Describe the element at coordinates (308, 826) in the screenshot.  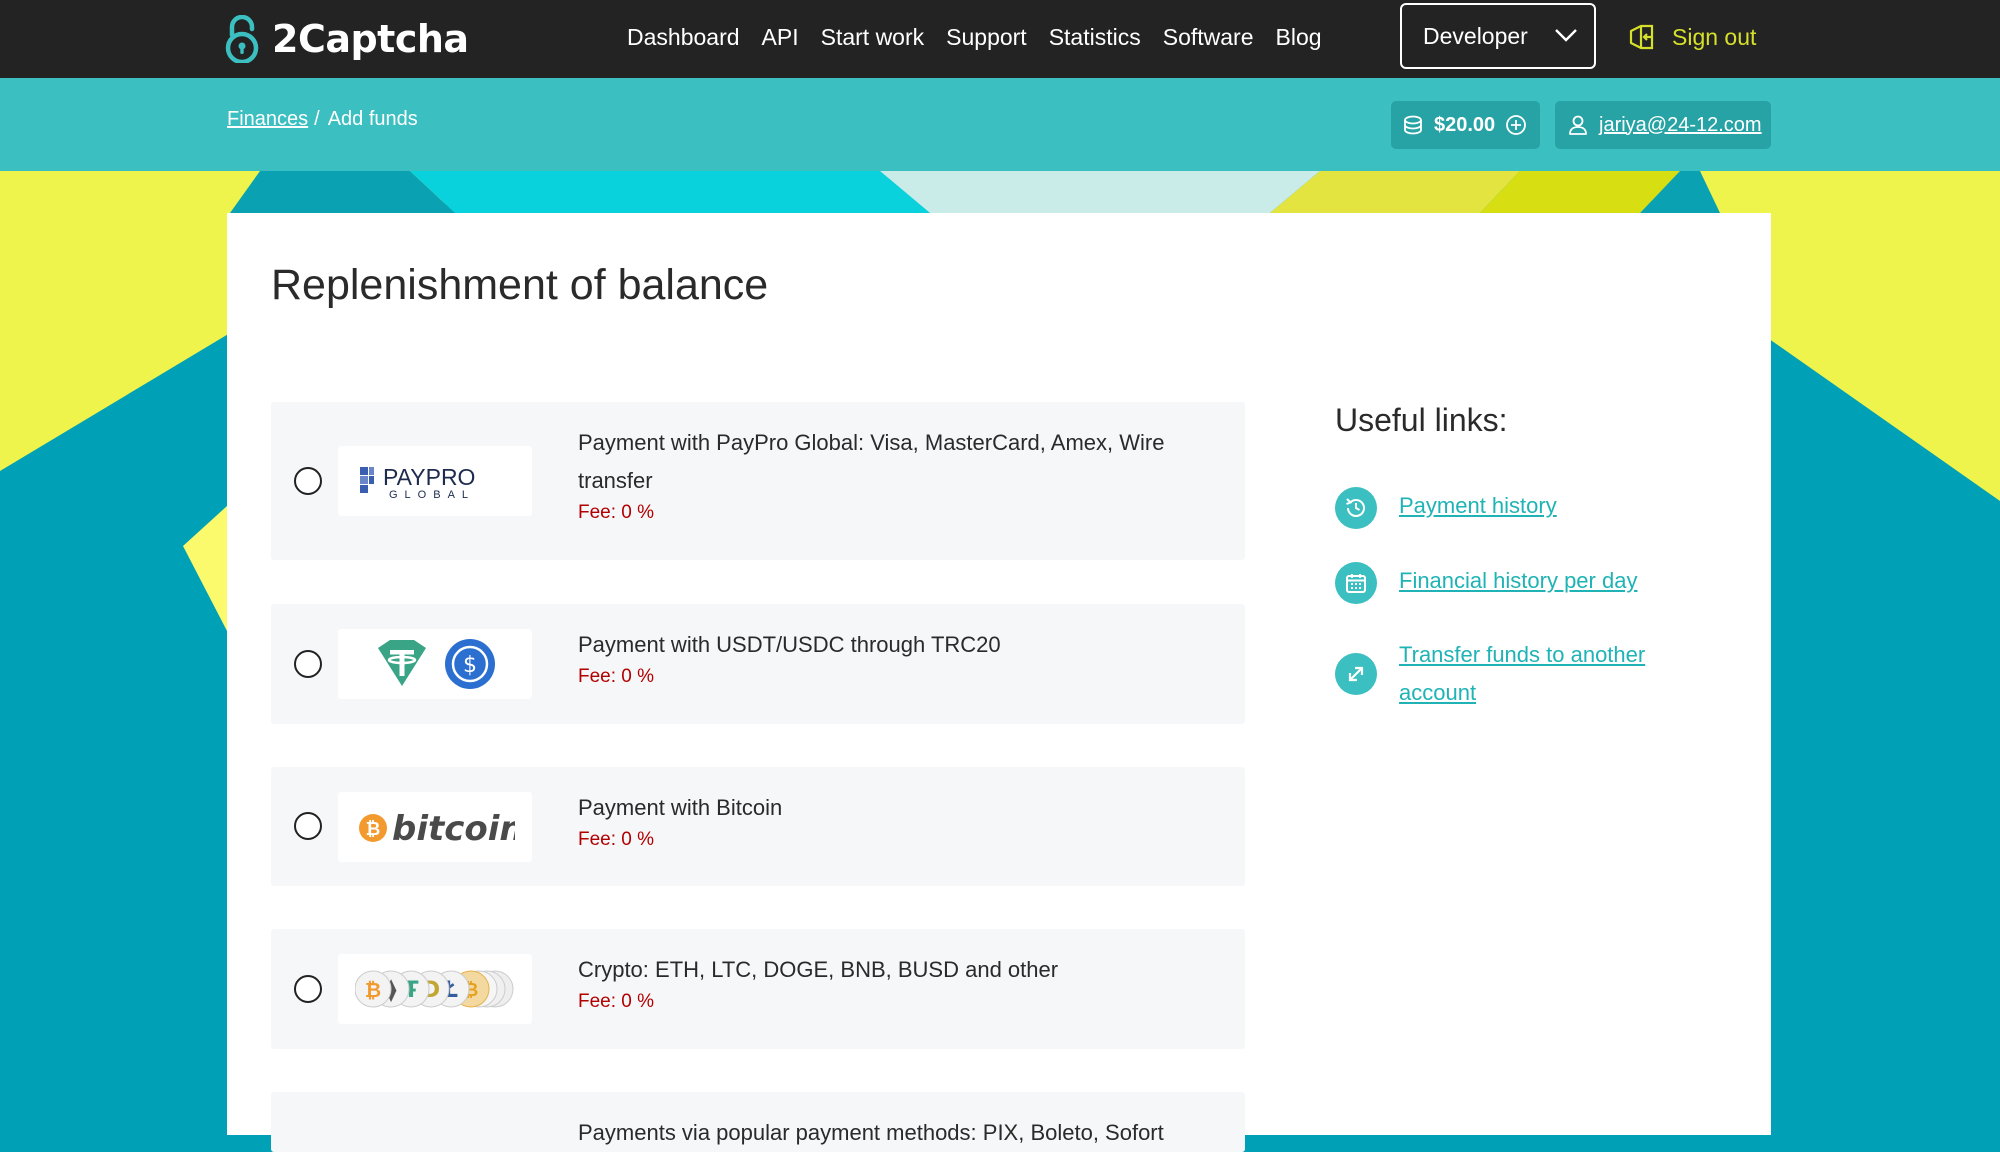
I see `radio-bitcoin` at that location.